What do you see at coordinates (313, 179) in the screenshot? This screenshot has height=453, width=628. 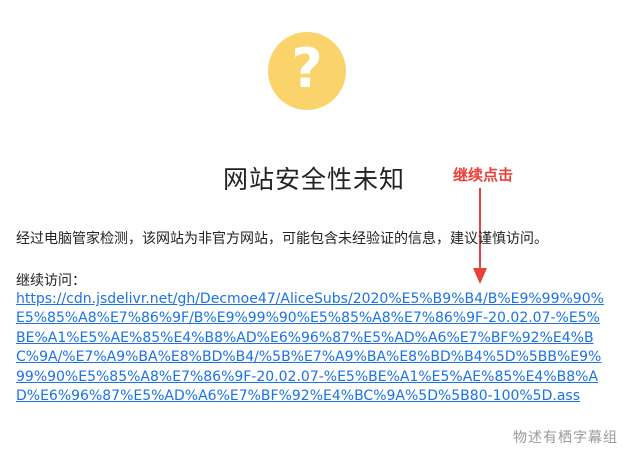 I see `page-title: 网站安全性未知` at bounding box center [313, 179].